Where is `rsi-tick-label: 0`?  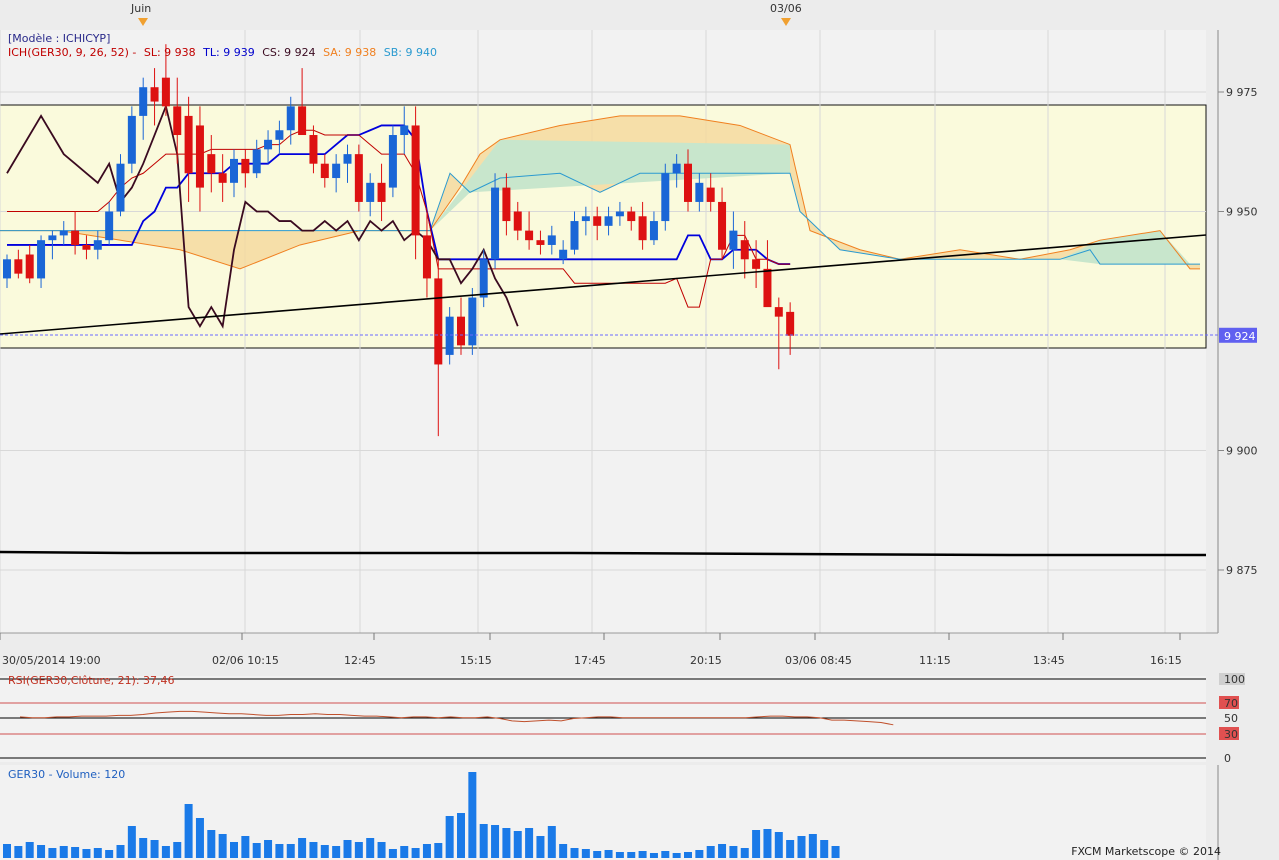
rsi-tick-label: 0 is located at coordinates (1227, 758).